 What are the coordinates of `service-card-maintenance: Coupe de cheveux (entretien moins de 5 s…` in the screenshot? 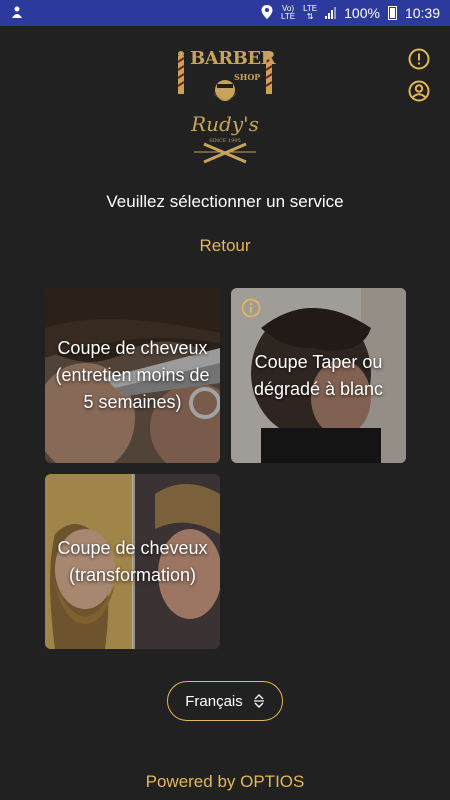 It's located at (132, 375).